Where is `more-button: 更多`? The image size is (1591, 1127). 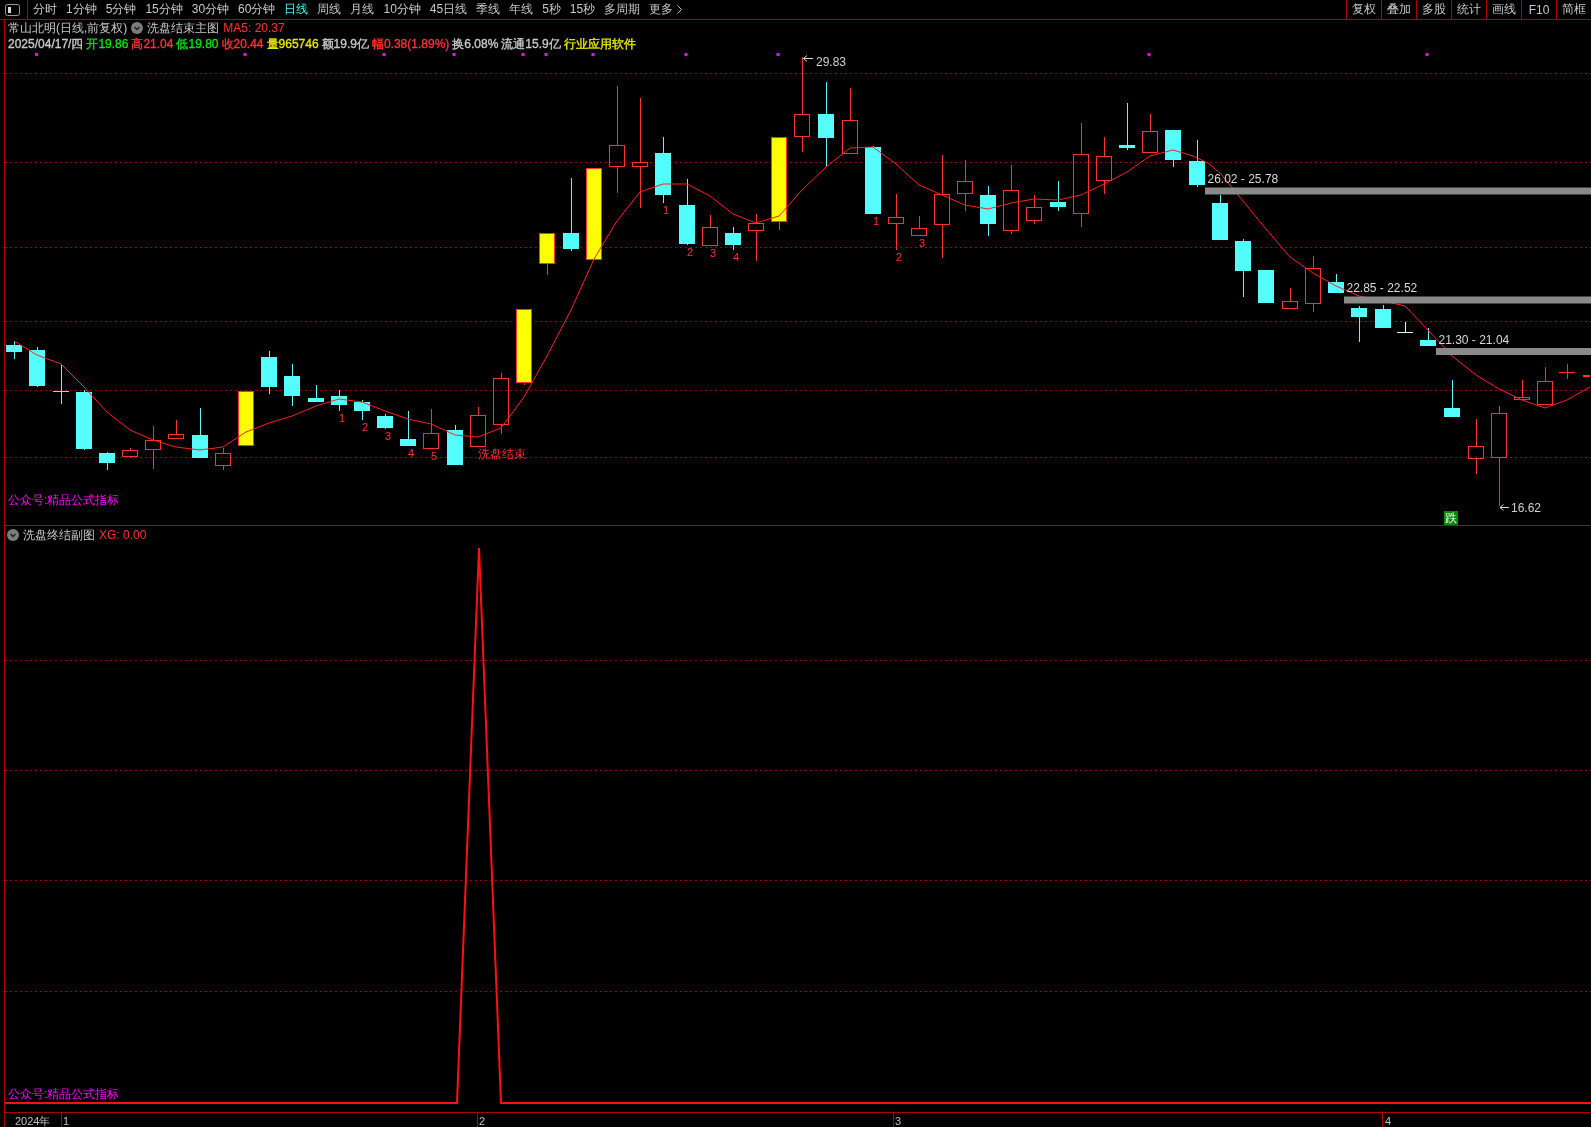
more-button: 更多 is located at coordinates (666, 9).